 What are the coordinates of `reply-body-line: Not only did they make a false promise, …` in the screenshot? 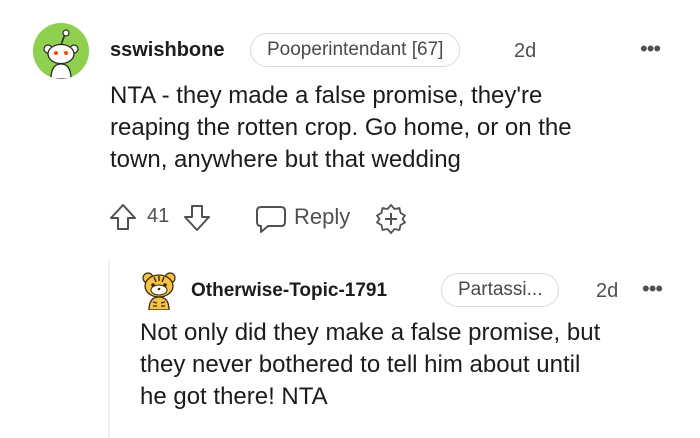 It's located at (370, 332).